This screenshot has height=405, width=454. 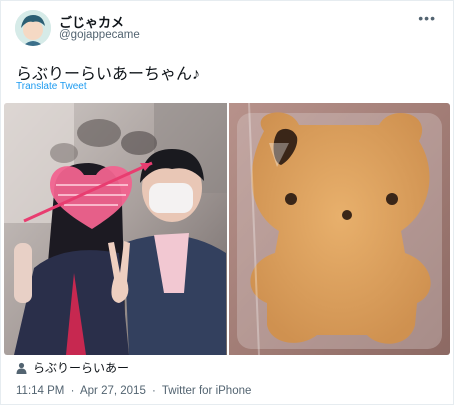 I want to click on tweet-date: Apr 27, 2015, so click(x=113, y=391).